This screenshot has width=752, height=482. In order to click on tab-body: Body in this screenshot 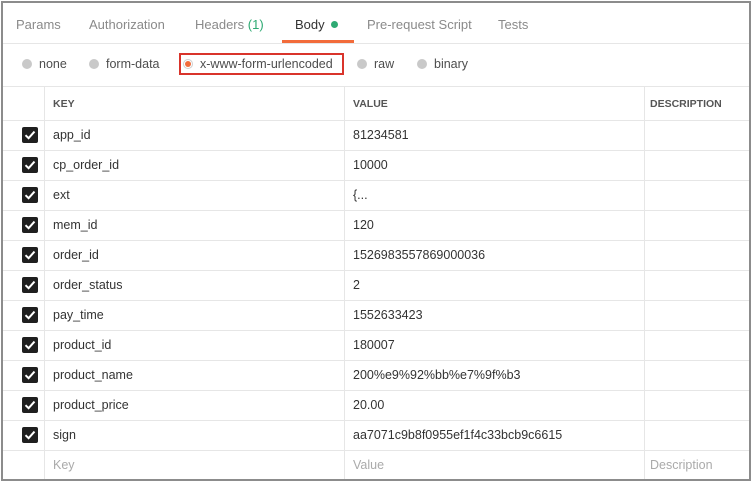, I will do `click(316, 23)`.